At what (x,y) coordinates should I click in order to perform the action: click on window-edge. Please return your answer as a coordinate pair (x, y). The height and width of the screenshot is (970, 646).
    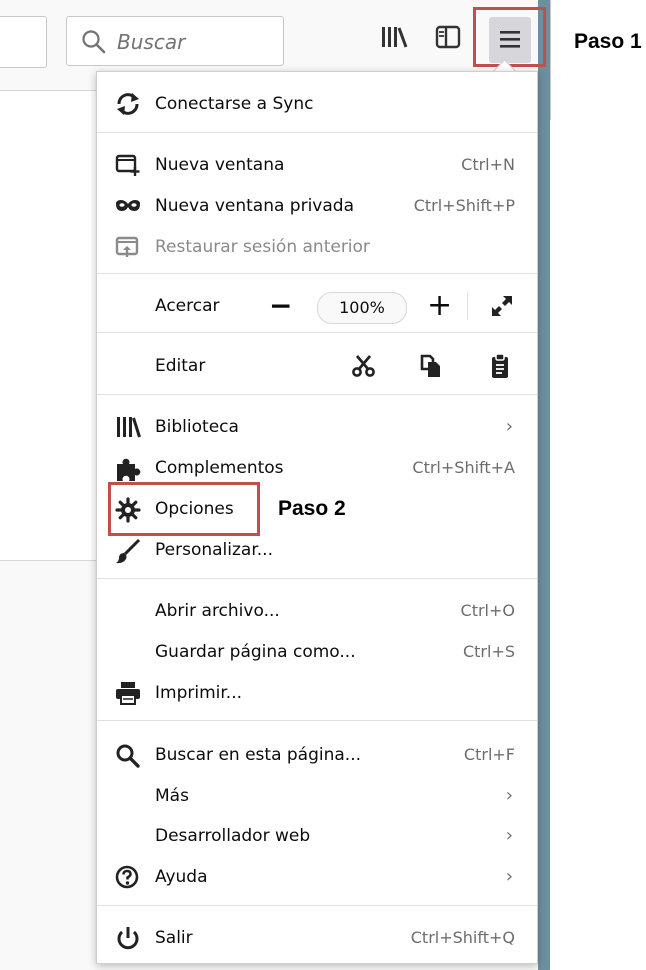
    Looking at the image, I should click on (544, 485).